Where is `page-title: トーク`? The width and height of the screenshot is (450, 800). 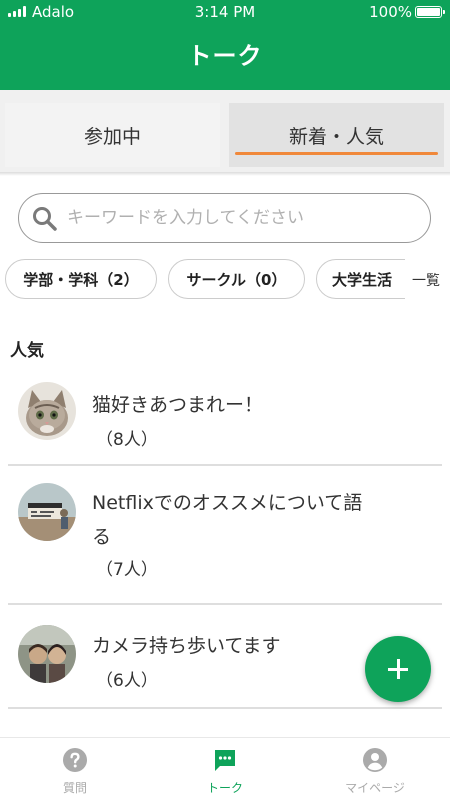
page-title: トーク is located at coordinates (225, 56).